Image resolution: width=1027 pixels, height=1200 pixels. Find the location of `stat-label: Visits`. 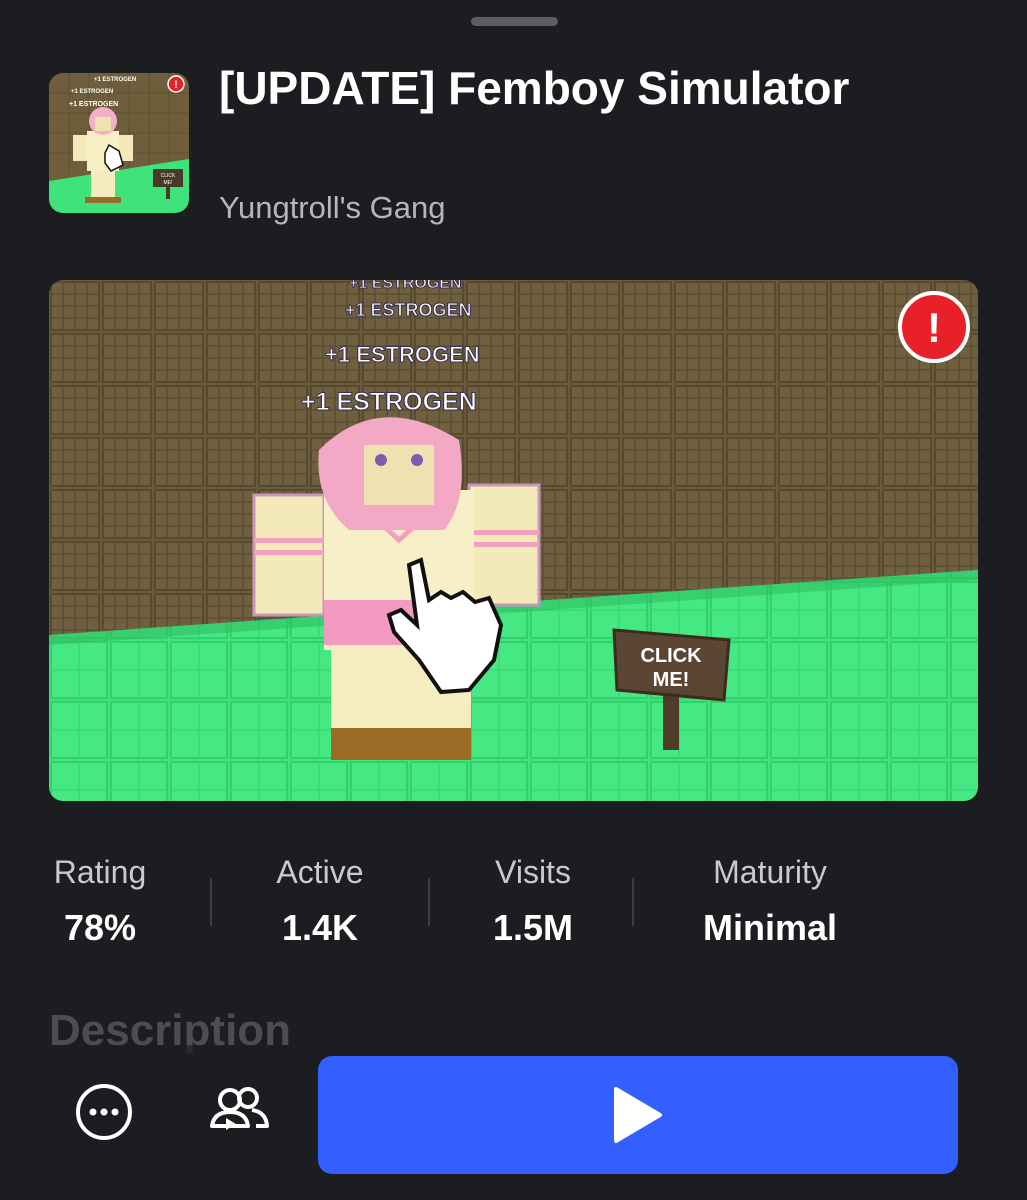

stat-label: Visits is located at coordinates (533, 872).